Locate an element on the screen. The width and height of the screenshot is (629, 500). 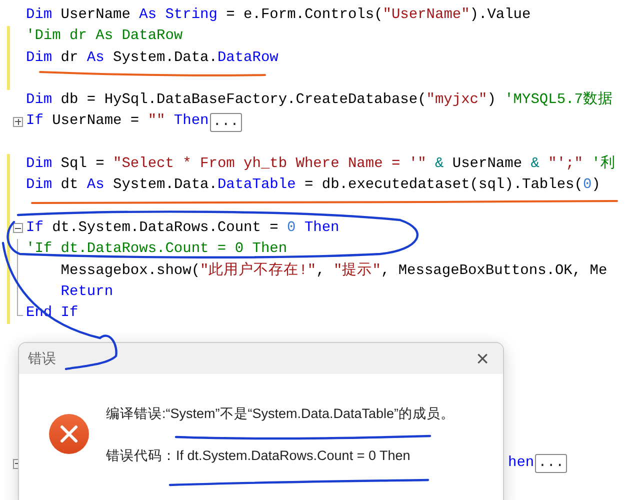
dialog-title: 错误 is located at coordinates (42, 358).